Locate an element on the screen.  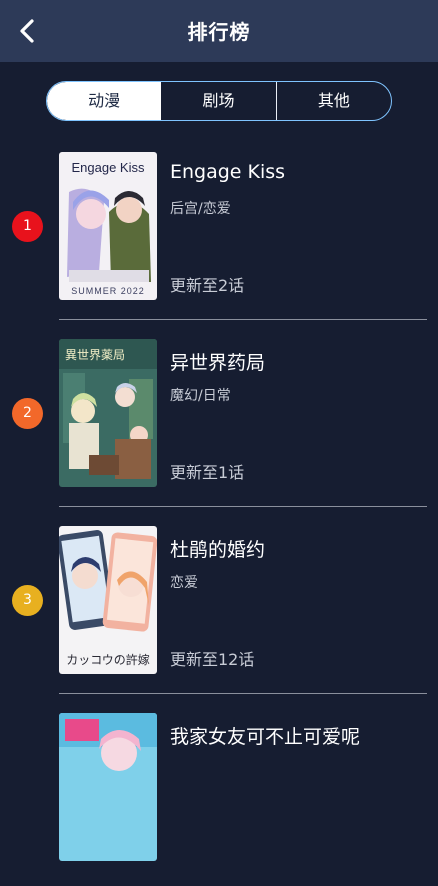
top-bar: 排行榜 is located at coordinates (219, 31).